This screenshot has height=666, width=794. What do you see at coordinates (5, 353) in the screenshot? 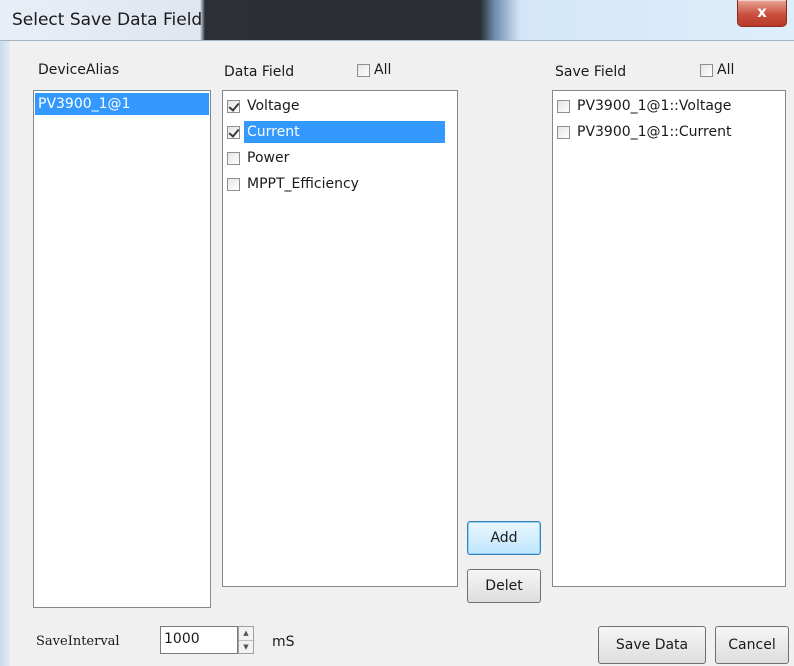
I see `window-frame-left` at bounding box center [5, 353].